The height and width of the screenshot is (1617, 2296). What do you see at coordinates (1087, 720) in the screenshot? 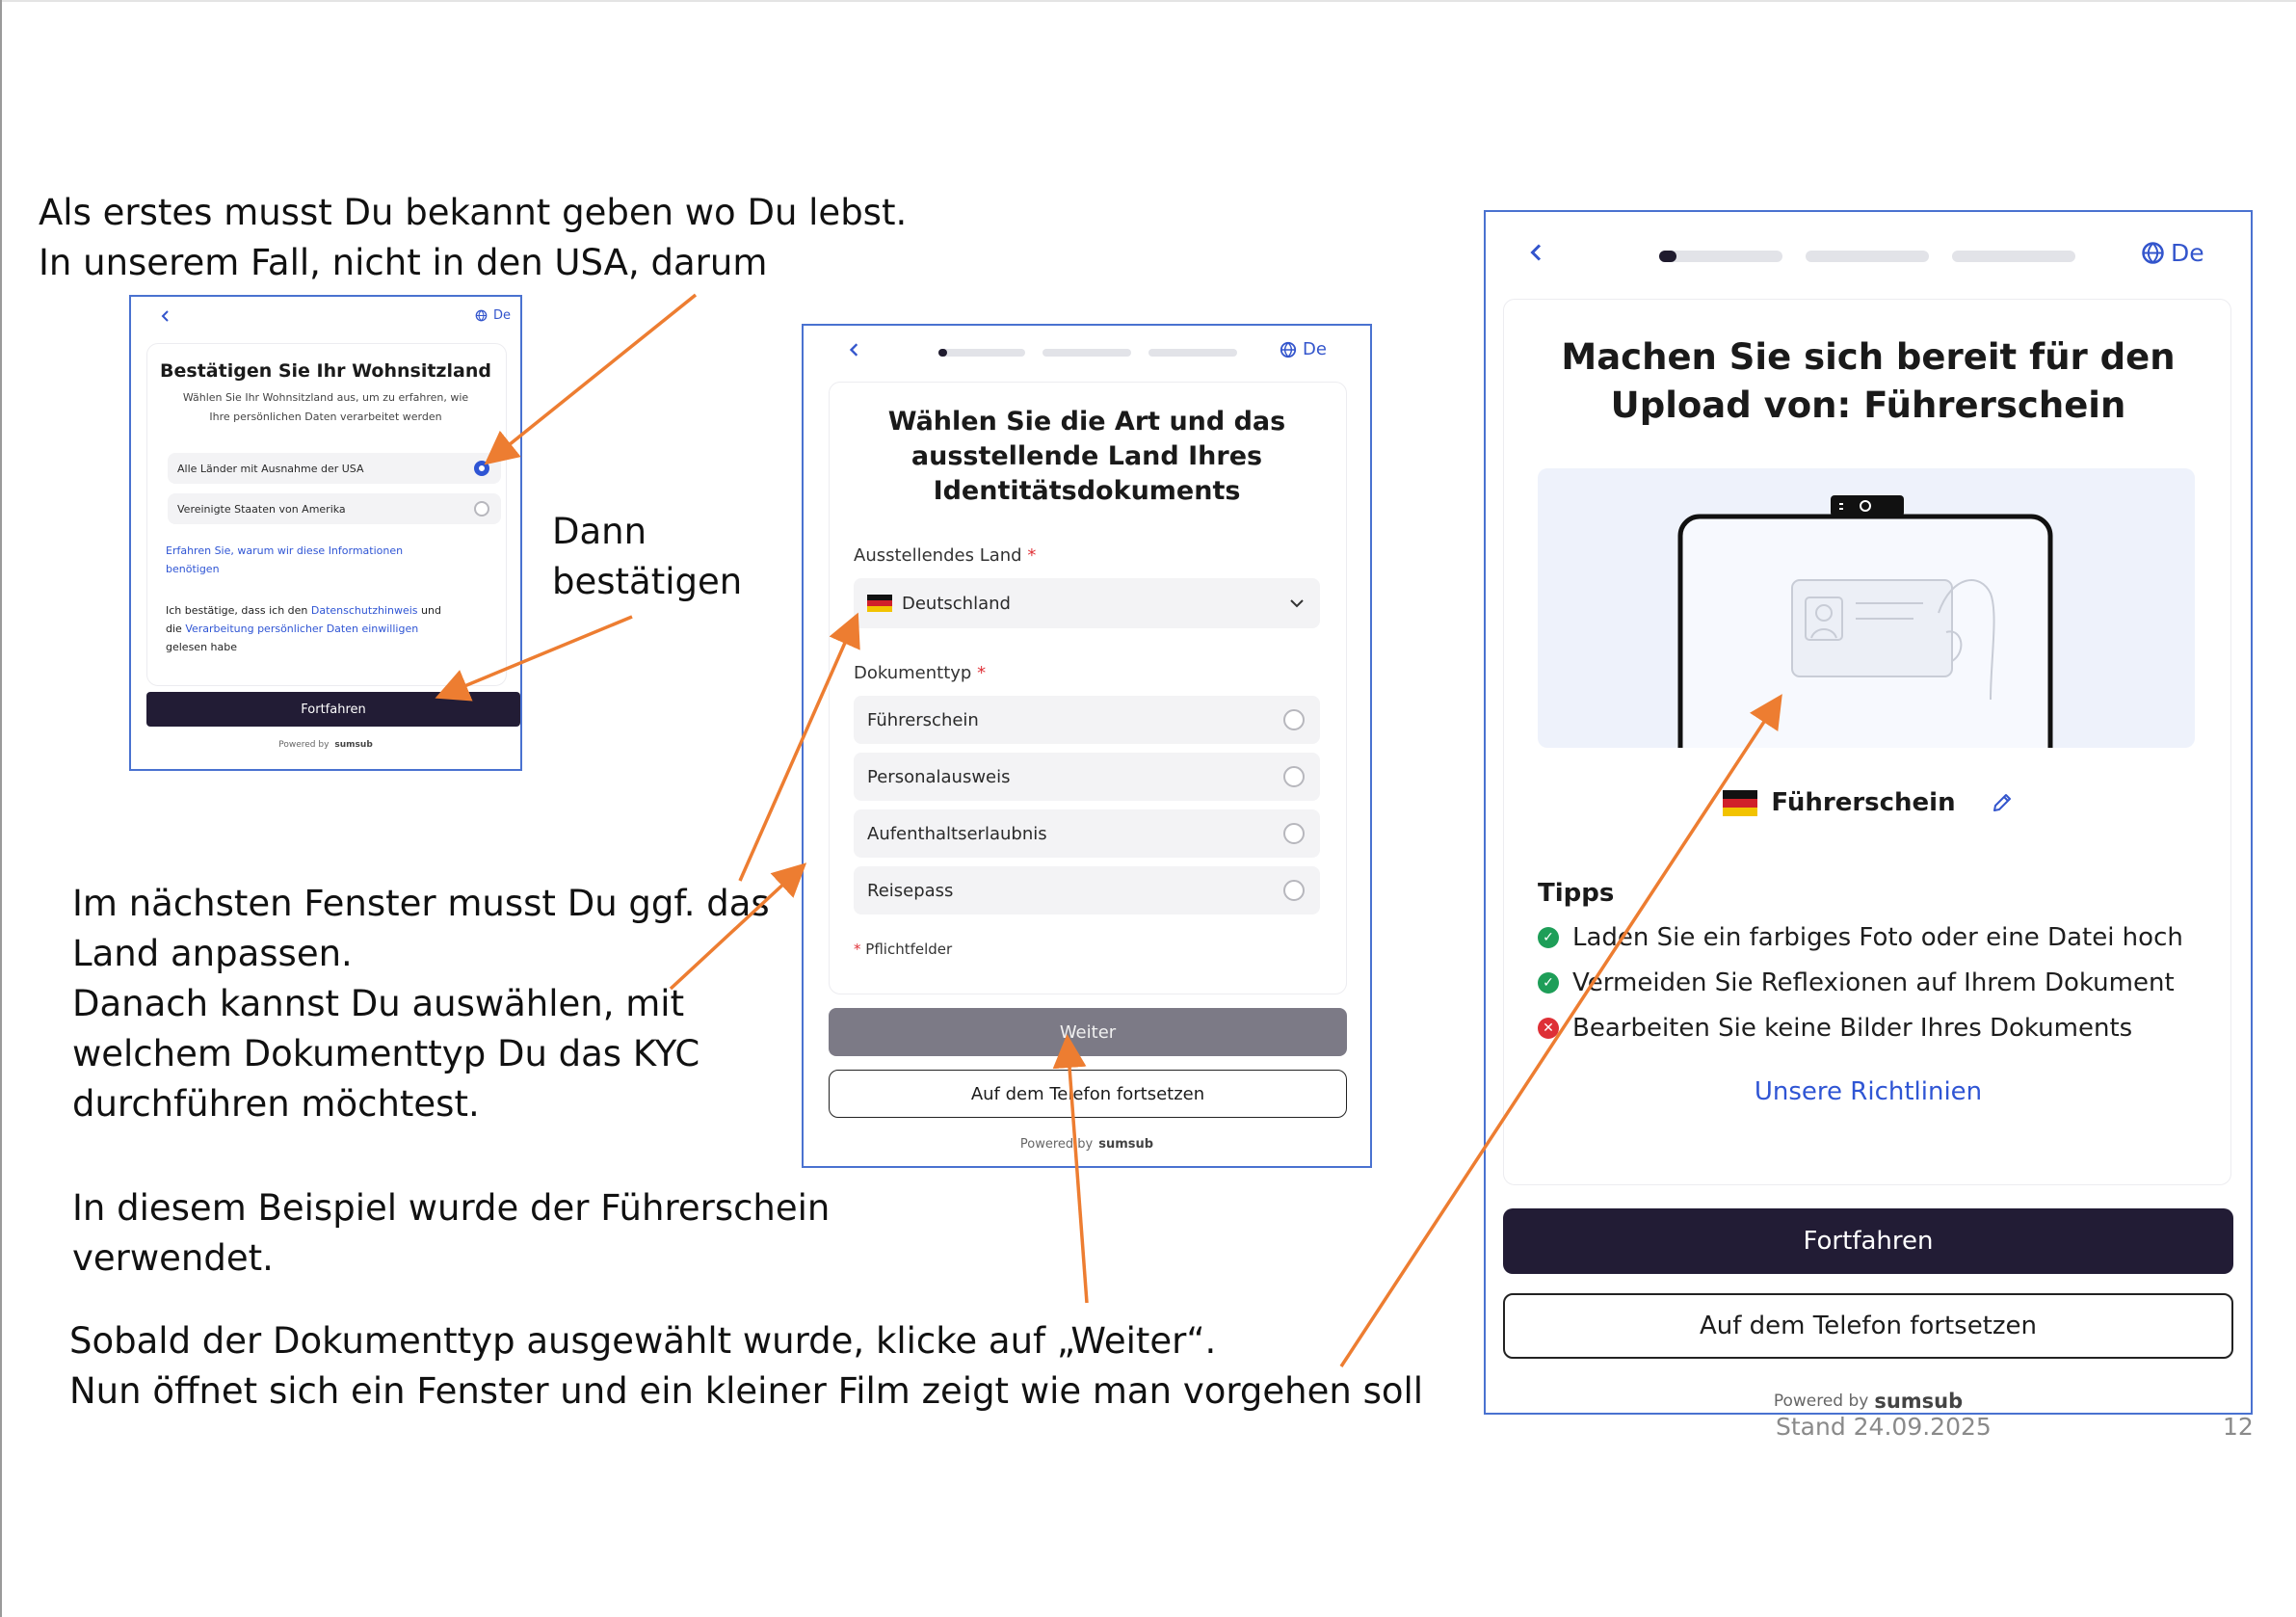
I see `doc-option-fuehrerschein: Führerschein` at bounding box center [1087, 720].